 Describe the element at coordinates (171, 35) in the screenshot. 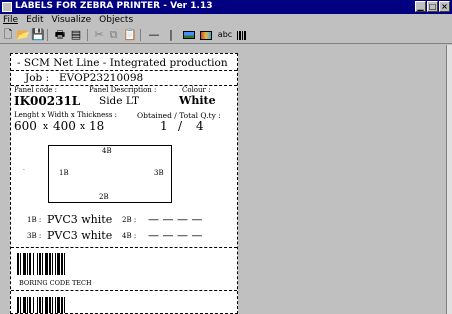

I see `vertical-line-icon: |` at that location.